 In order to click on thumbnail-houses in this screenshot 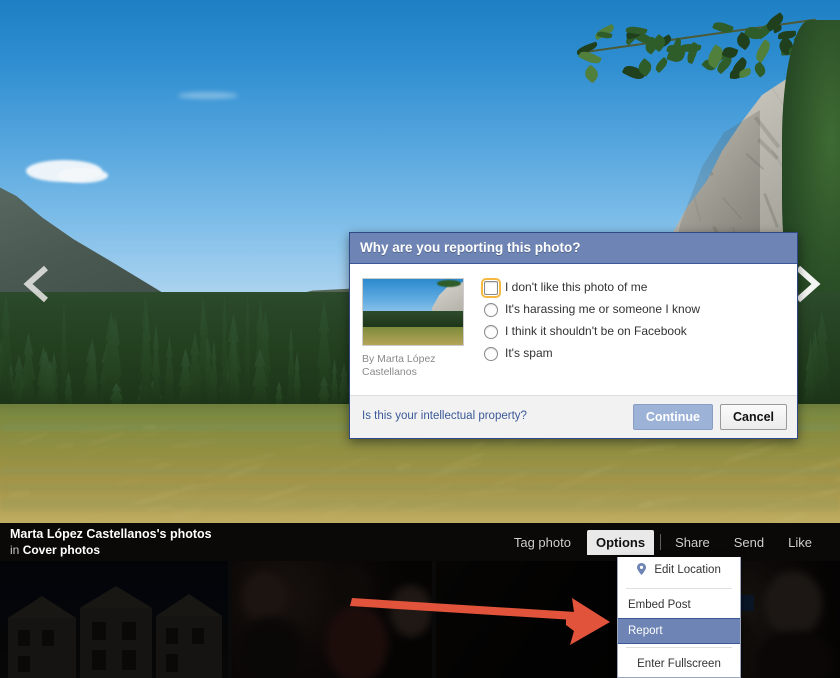, I will do `click(114, 619)`.